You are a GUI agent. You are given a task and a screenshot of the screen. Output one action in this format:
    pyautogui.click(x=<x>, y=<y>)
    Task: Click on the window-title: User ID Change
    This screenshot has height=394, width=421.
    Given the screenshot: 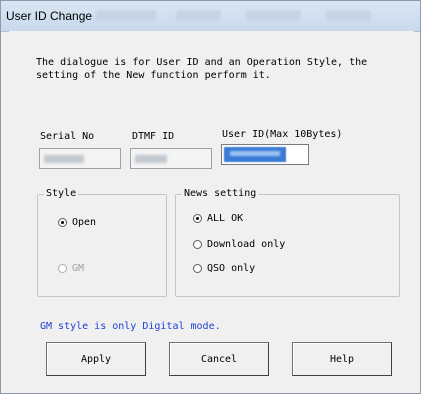 What is the action you would take?
    pyautogui.click(x=49, y=16)
    